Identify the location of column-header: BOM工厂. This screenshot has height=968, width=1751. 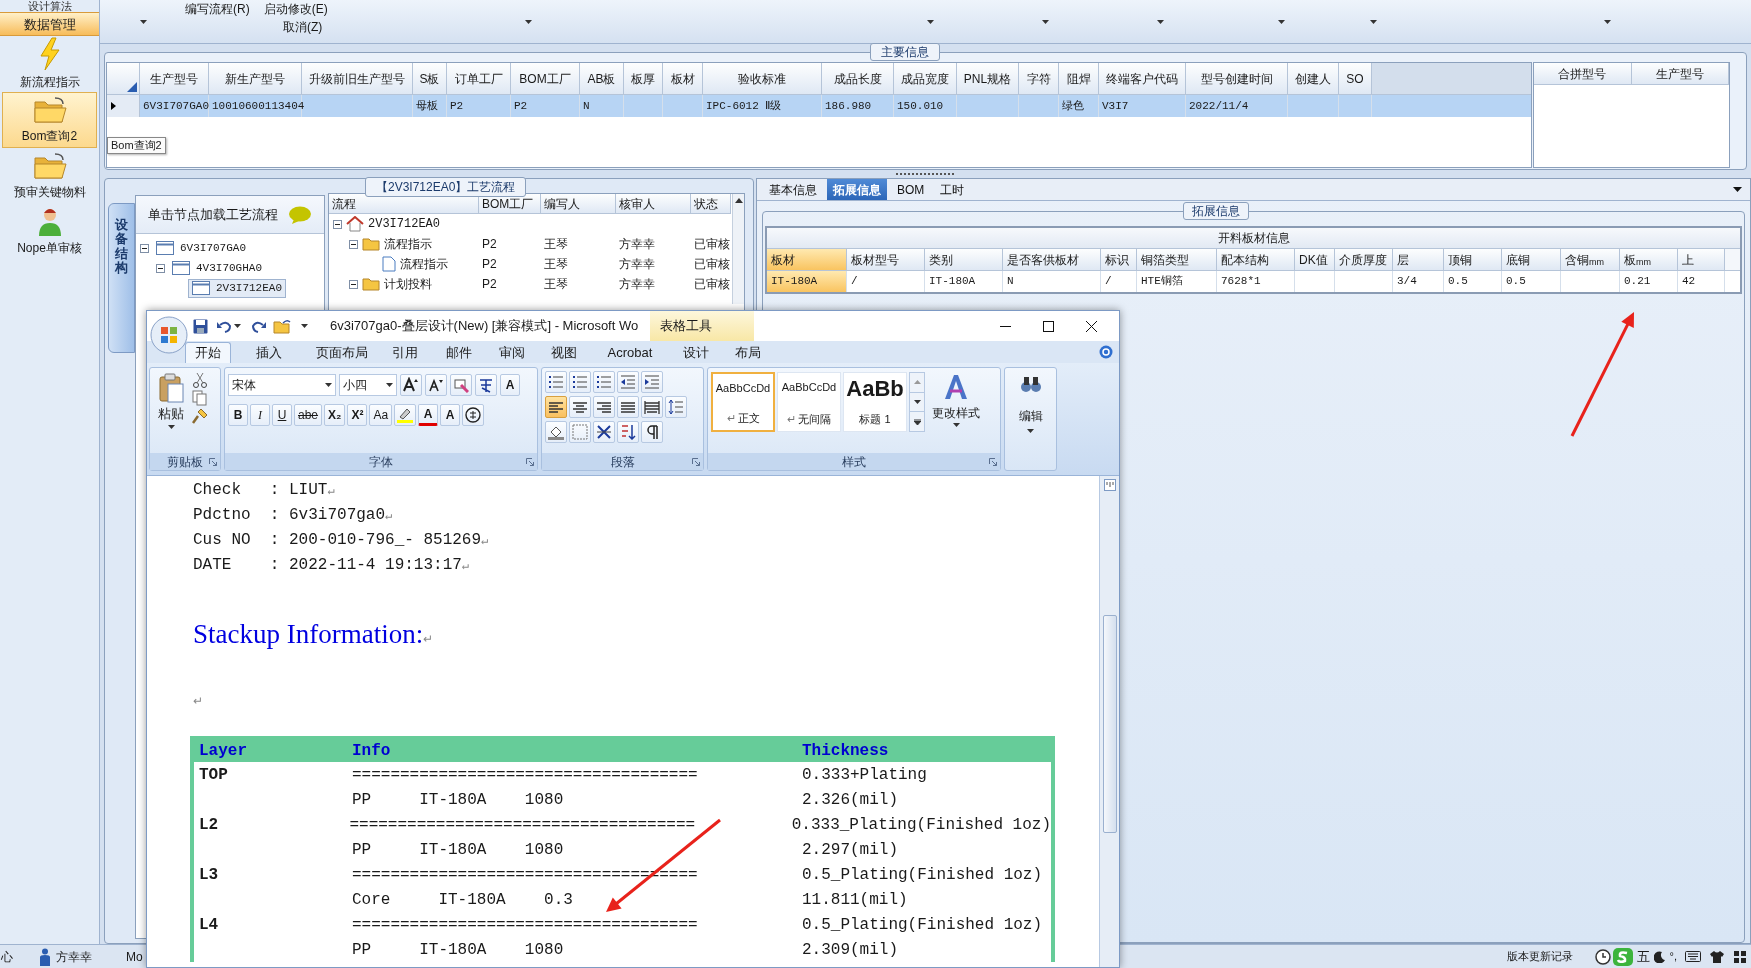
(545, 79).